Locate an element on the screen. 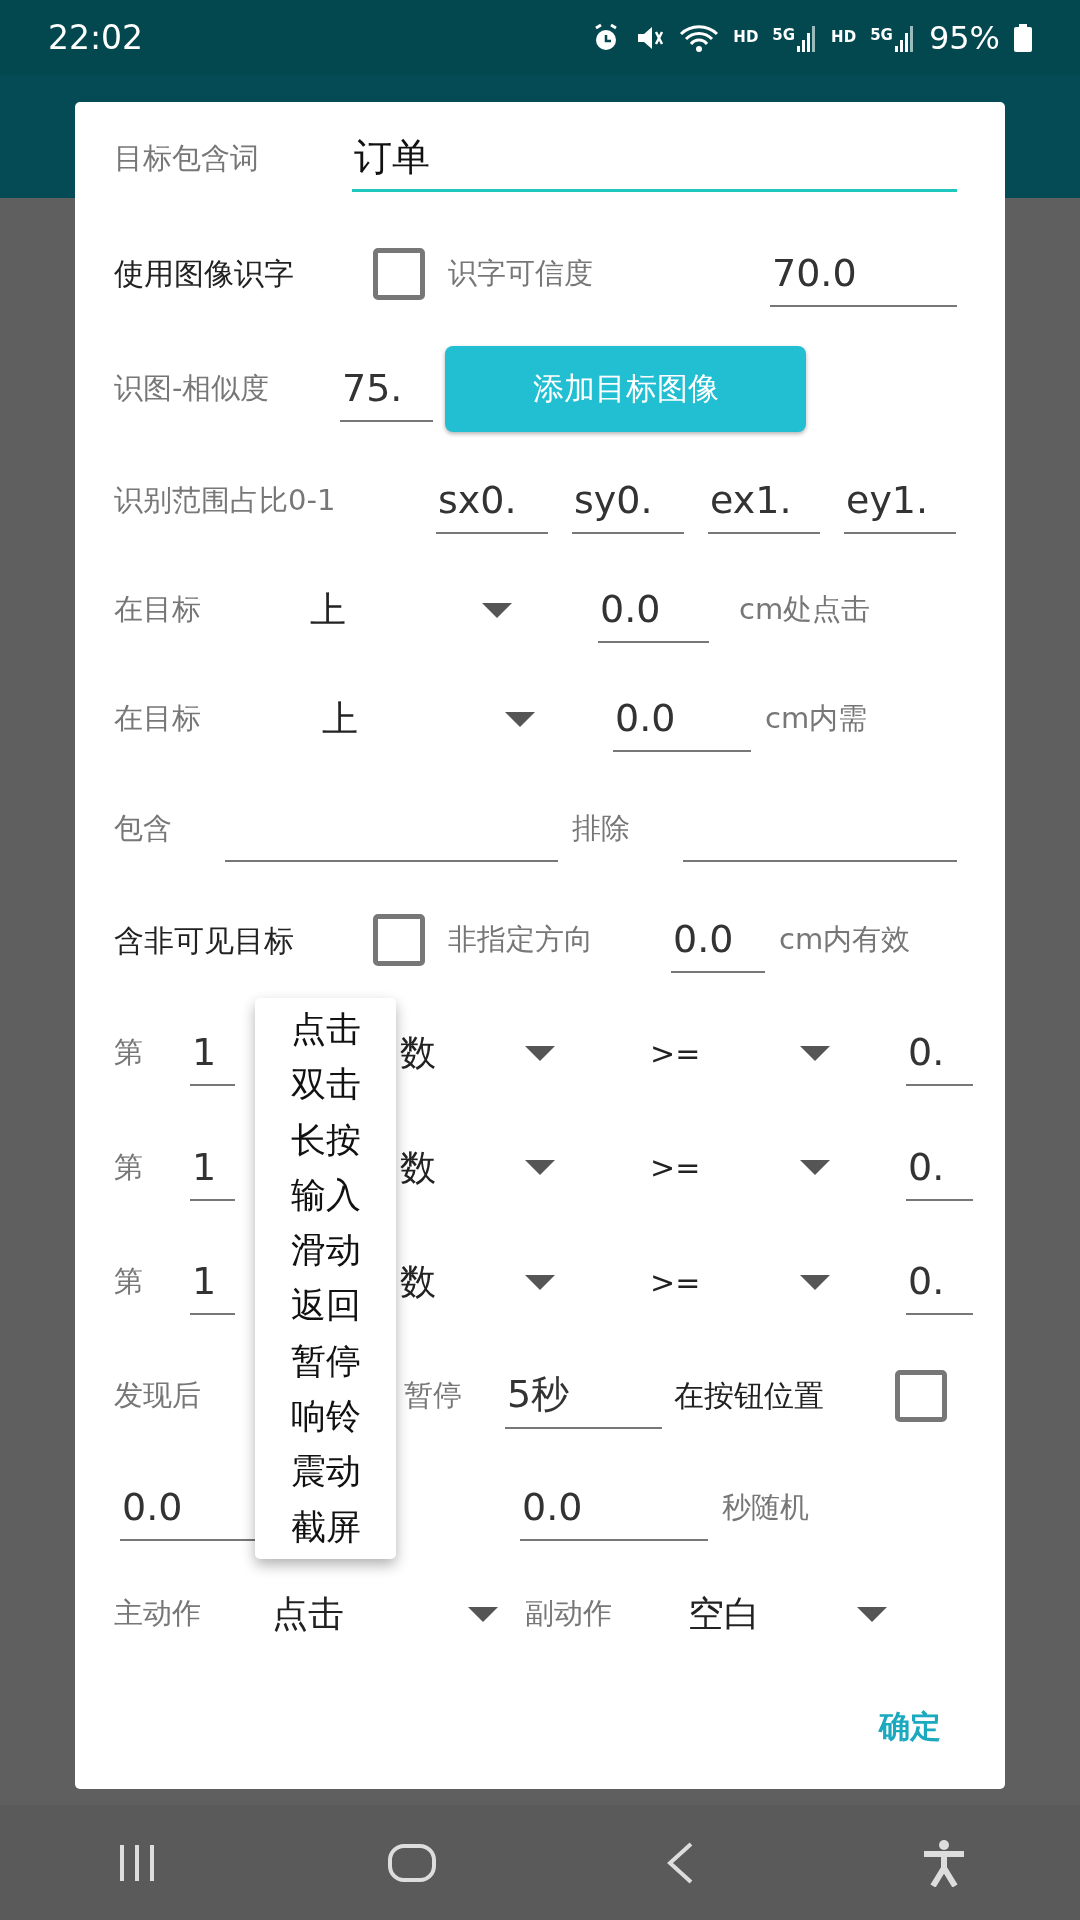  field-label: 暂停 is located at coordinates (433, 1394).